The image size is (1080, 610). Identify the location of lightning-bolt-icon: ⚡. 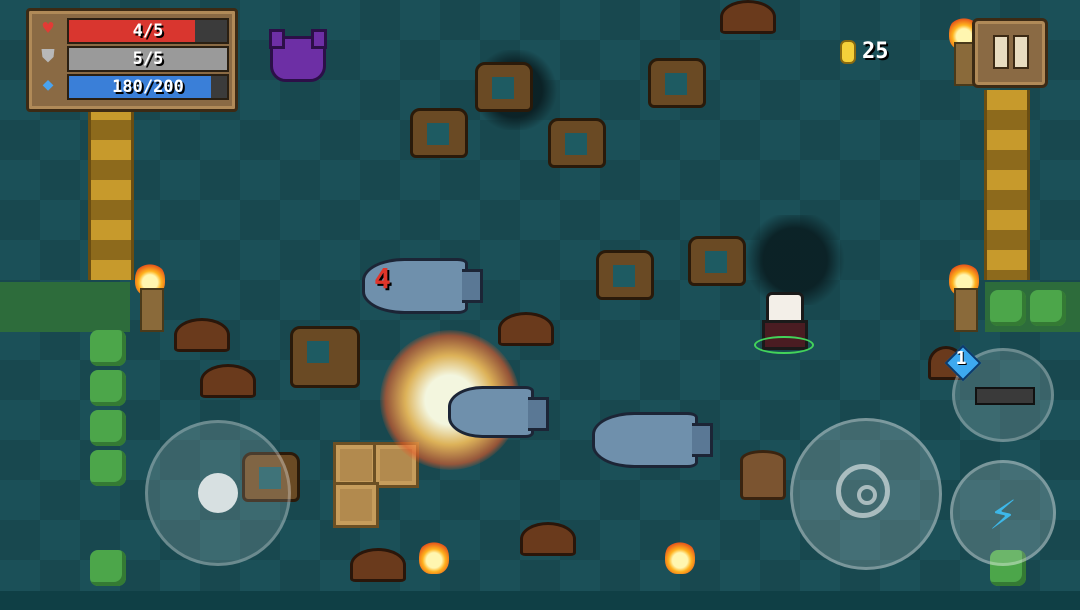
(1003, 513).